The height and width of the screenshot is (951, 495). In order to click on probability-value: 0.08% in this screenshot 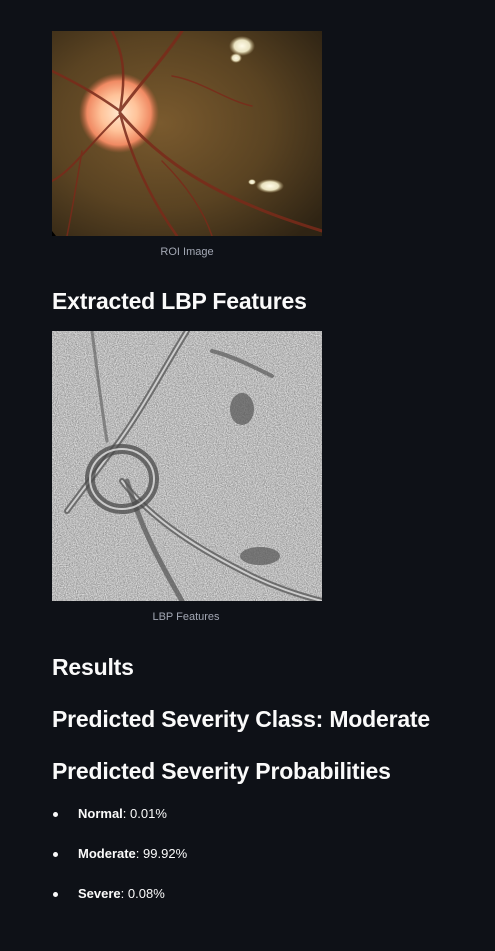, I will do `click(144, 893)`.